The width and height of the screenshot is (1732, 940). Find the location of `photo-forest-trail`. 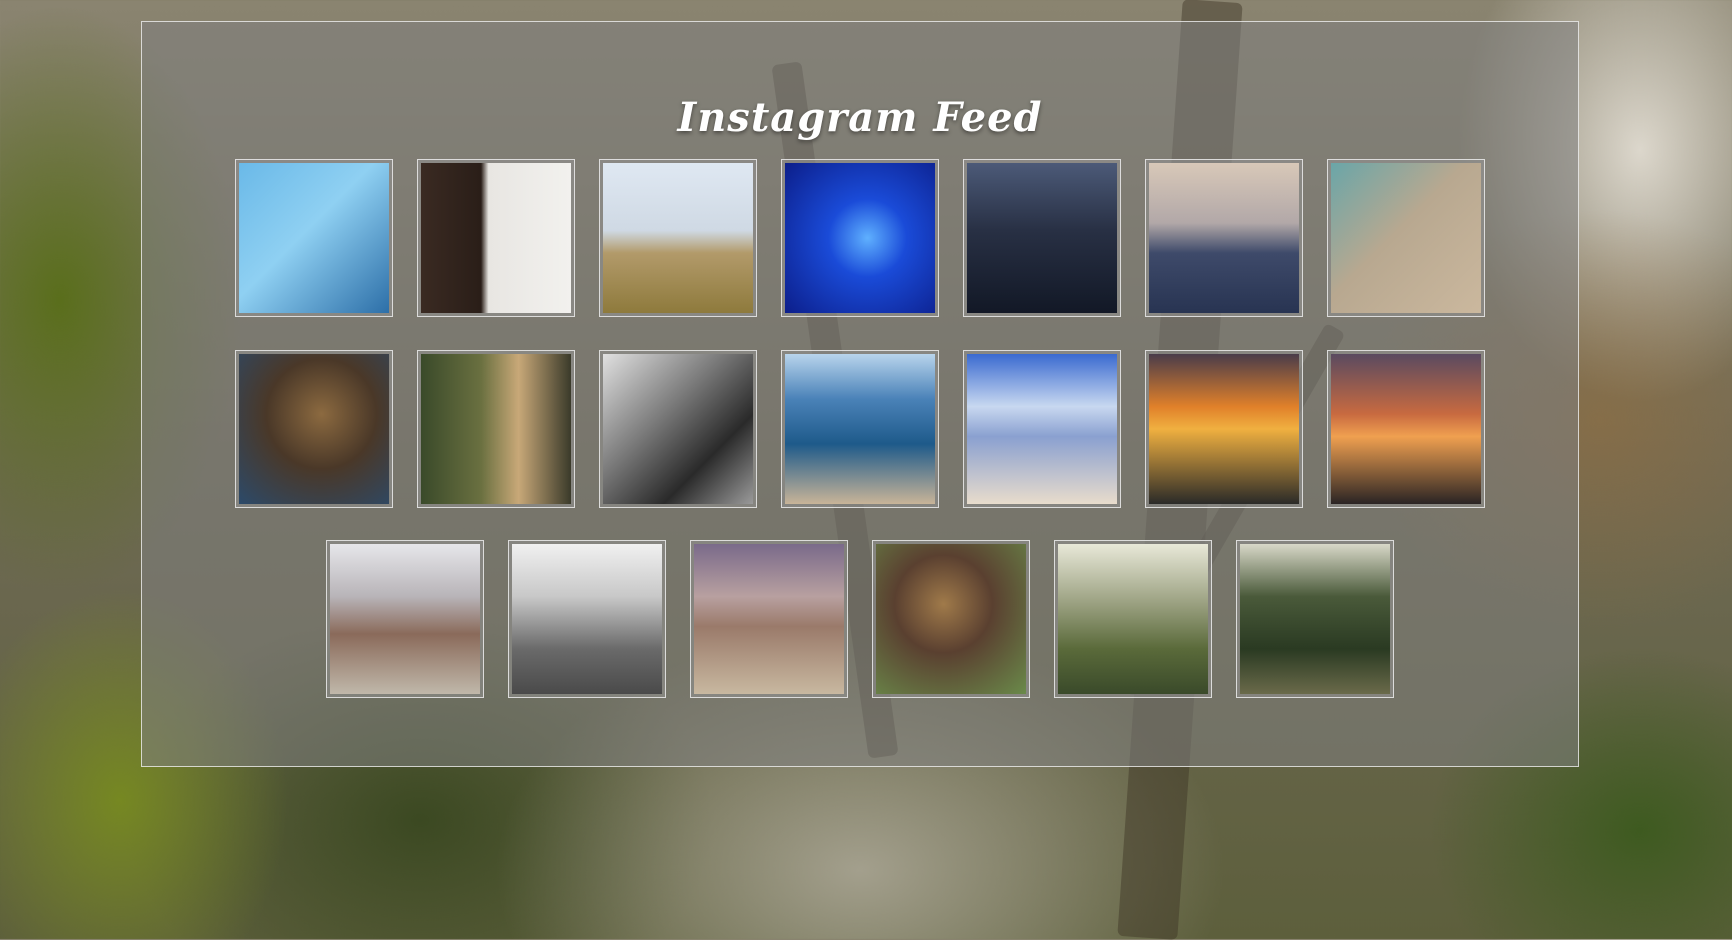

photo-forest-trail is located at coordinates (1315, 619).